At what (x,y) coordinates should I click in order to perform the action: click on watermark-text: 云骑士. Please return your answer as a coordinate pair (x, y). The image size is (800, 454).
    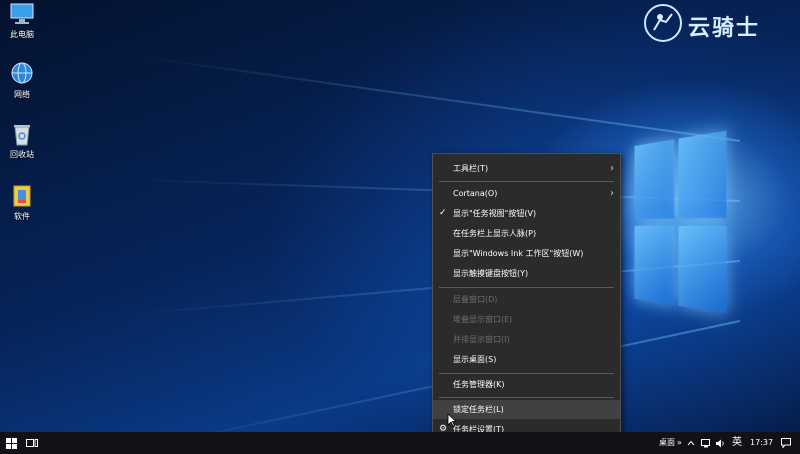
    Looking at the image, I should click on (724, 28).